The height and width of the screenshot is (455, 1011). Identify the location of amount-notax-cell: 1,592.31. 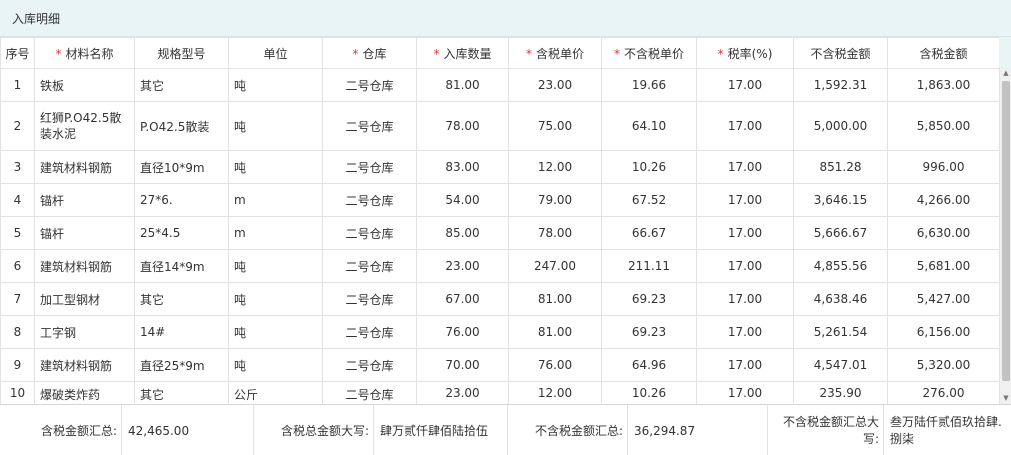
(840, 85).